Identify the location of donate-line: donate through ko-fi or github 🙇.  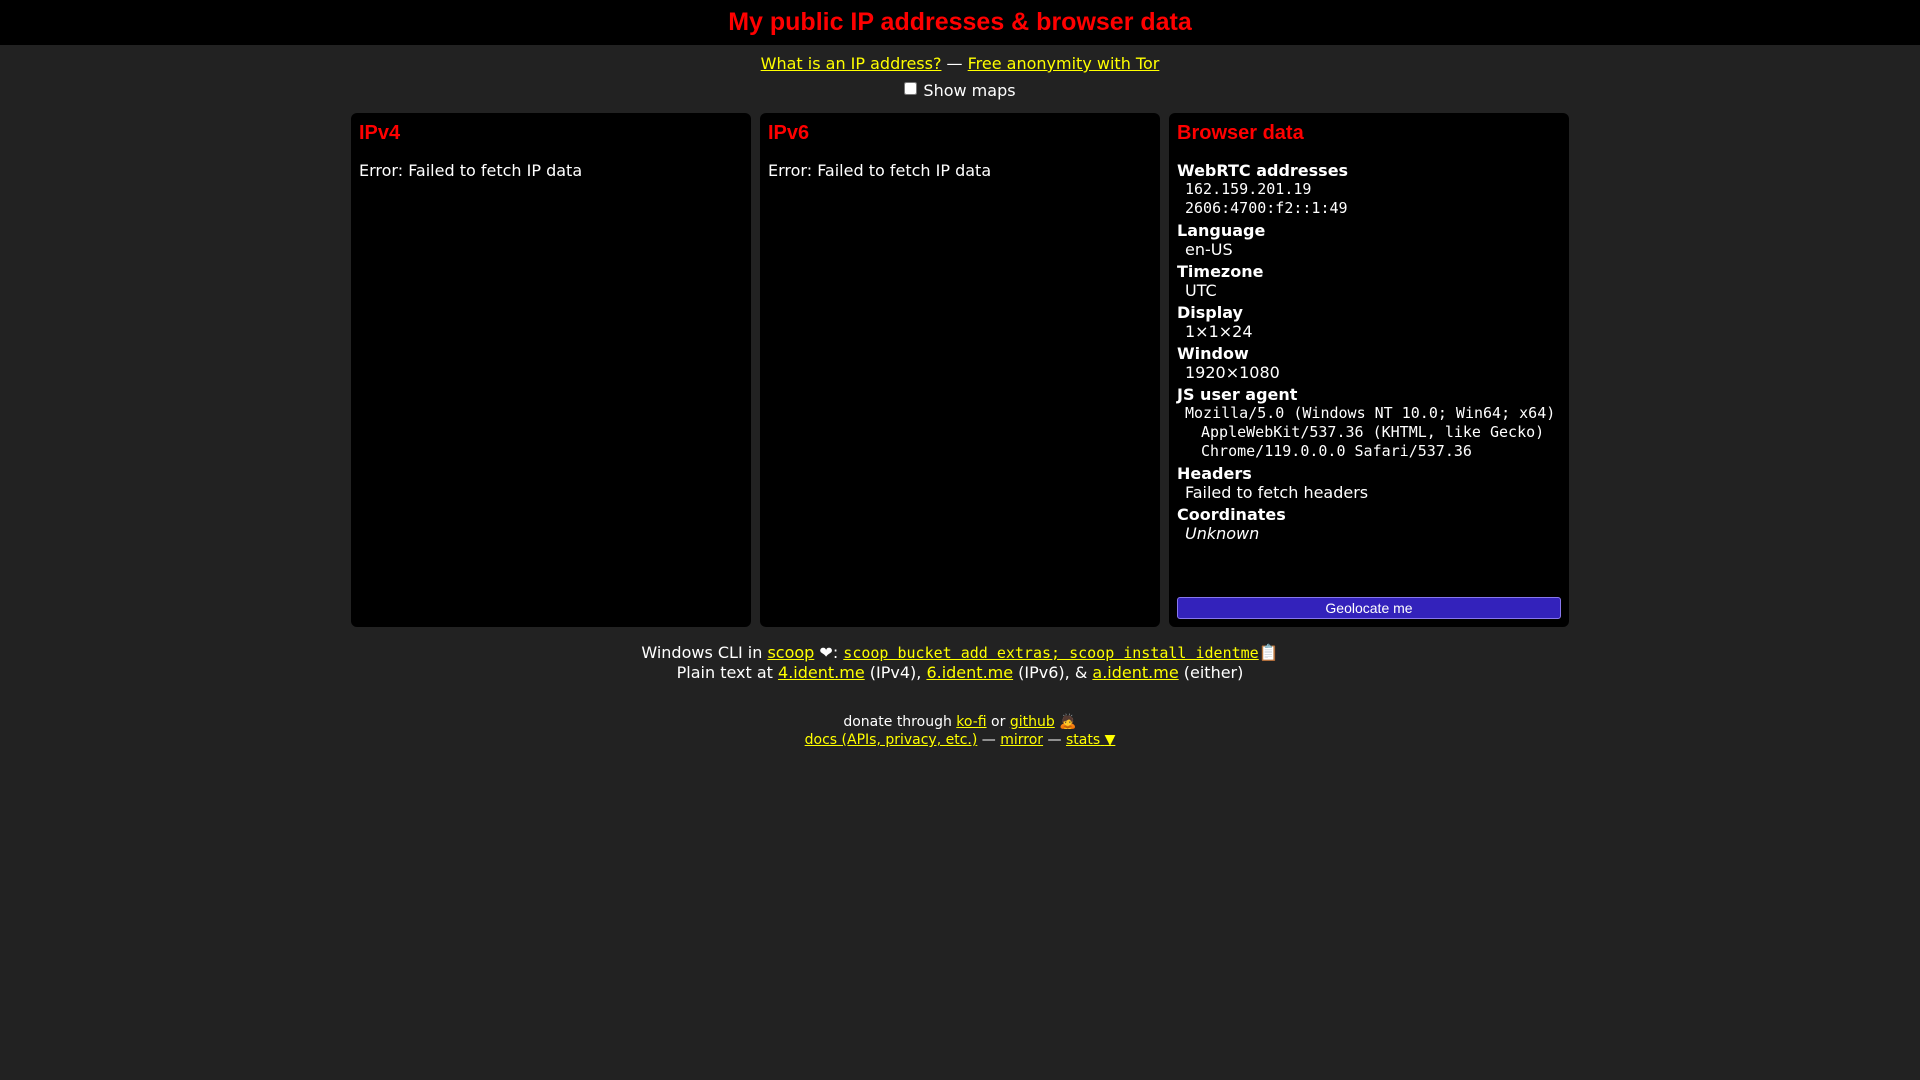
(960, 722).